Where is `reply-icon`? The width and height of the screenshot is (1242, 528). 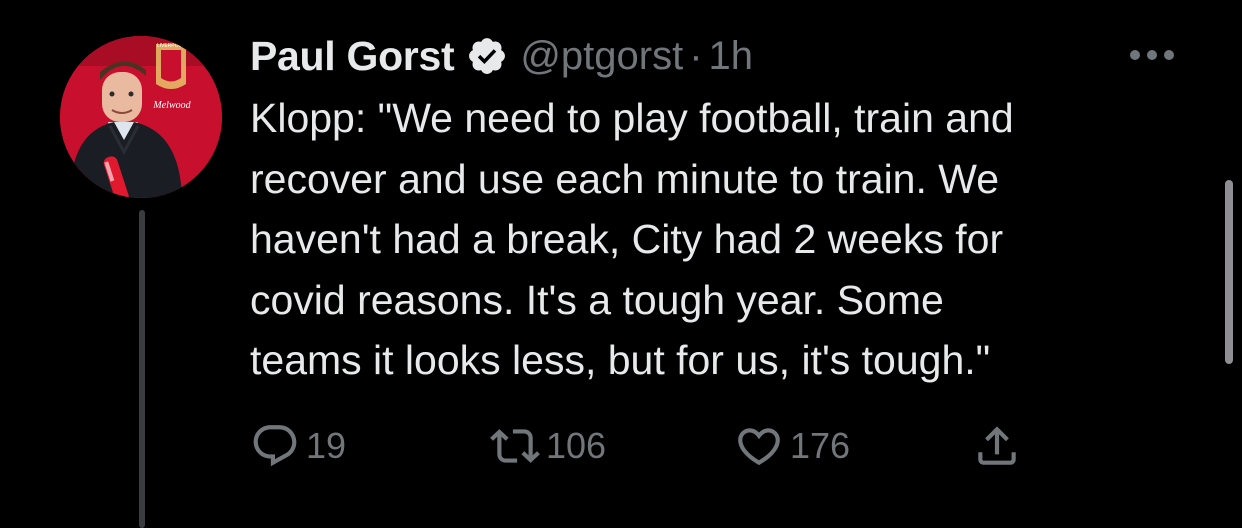 reply-icon is located at coordinates (275, 446).